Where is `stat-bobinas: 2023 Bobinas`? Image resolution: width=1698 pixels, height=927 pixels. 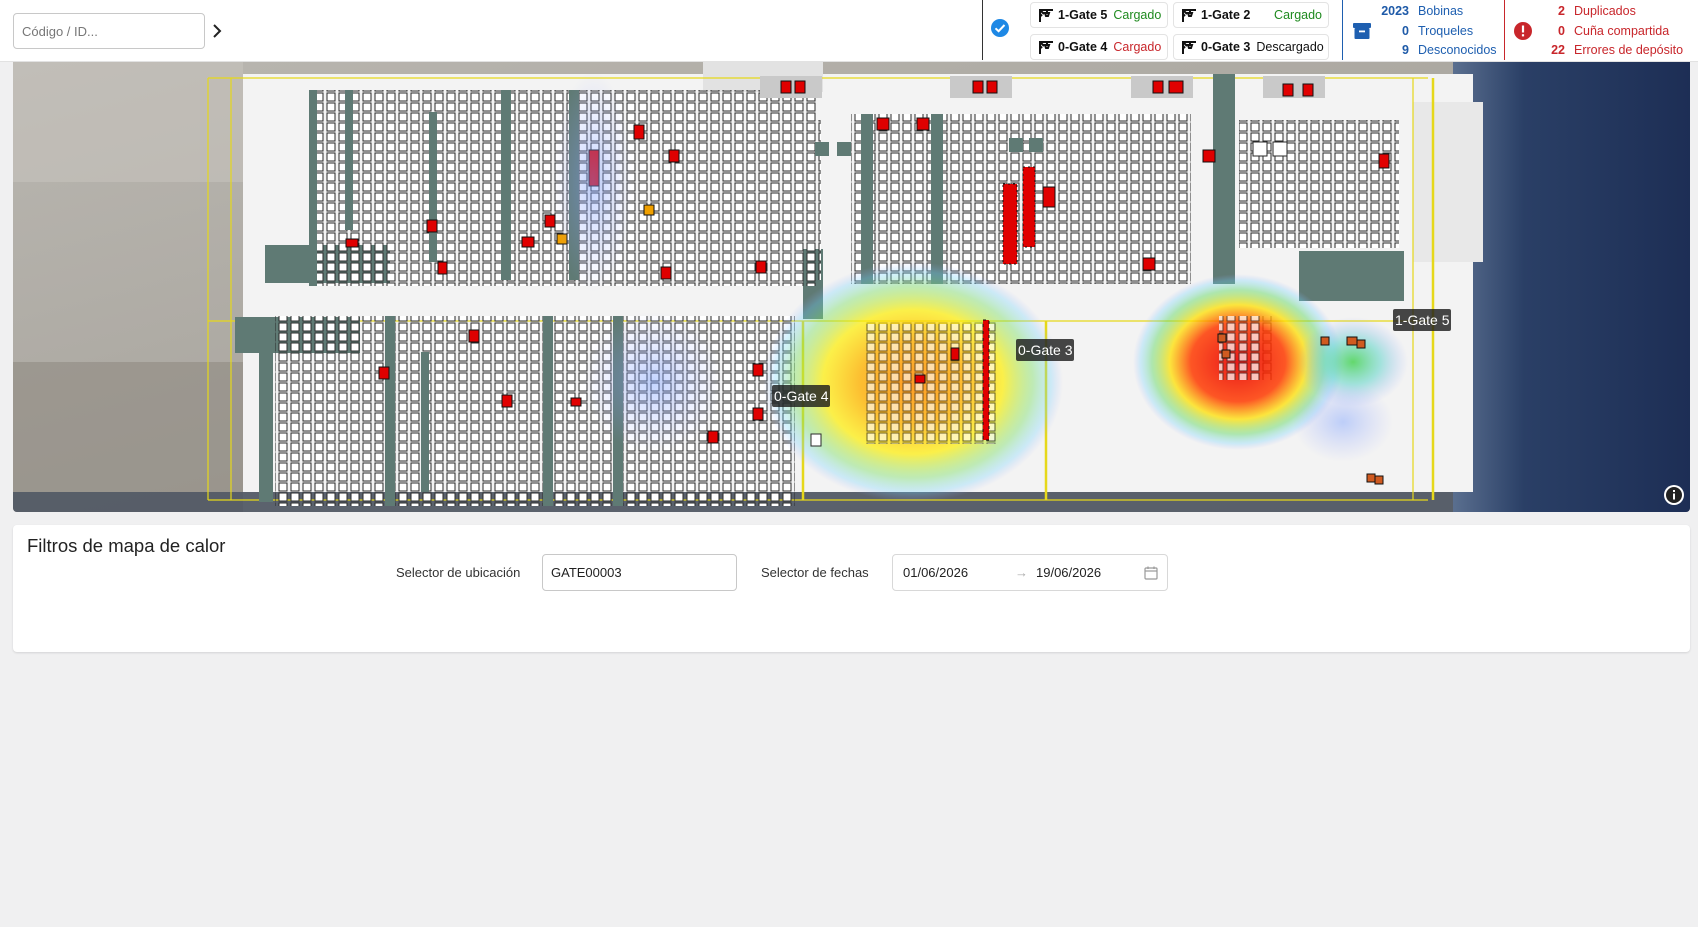
stat-bobinas: 2023 Bobinas is located at coordinates (1418, 11).